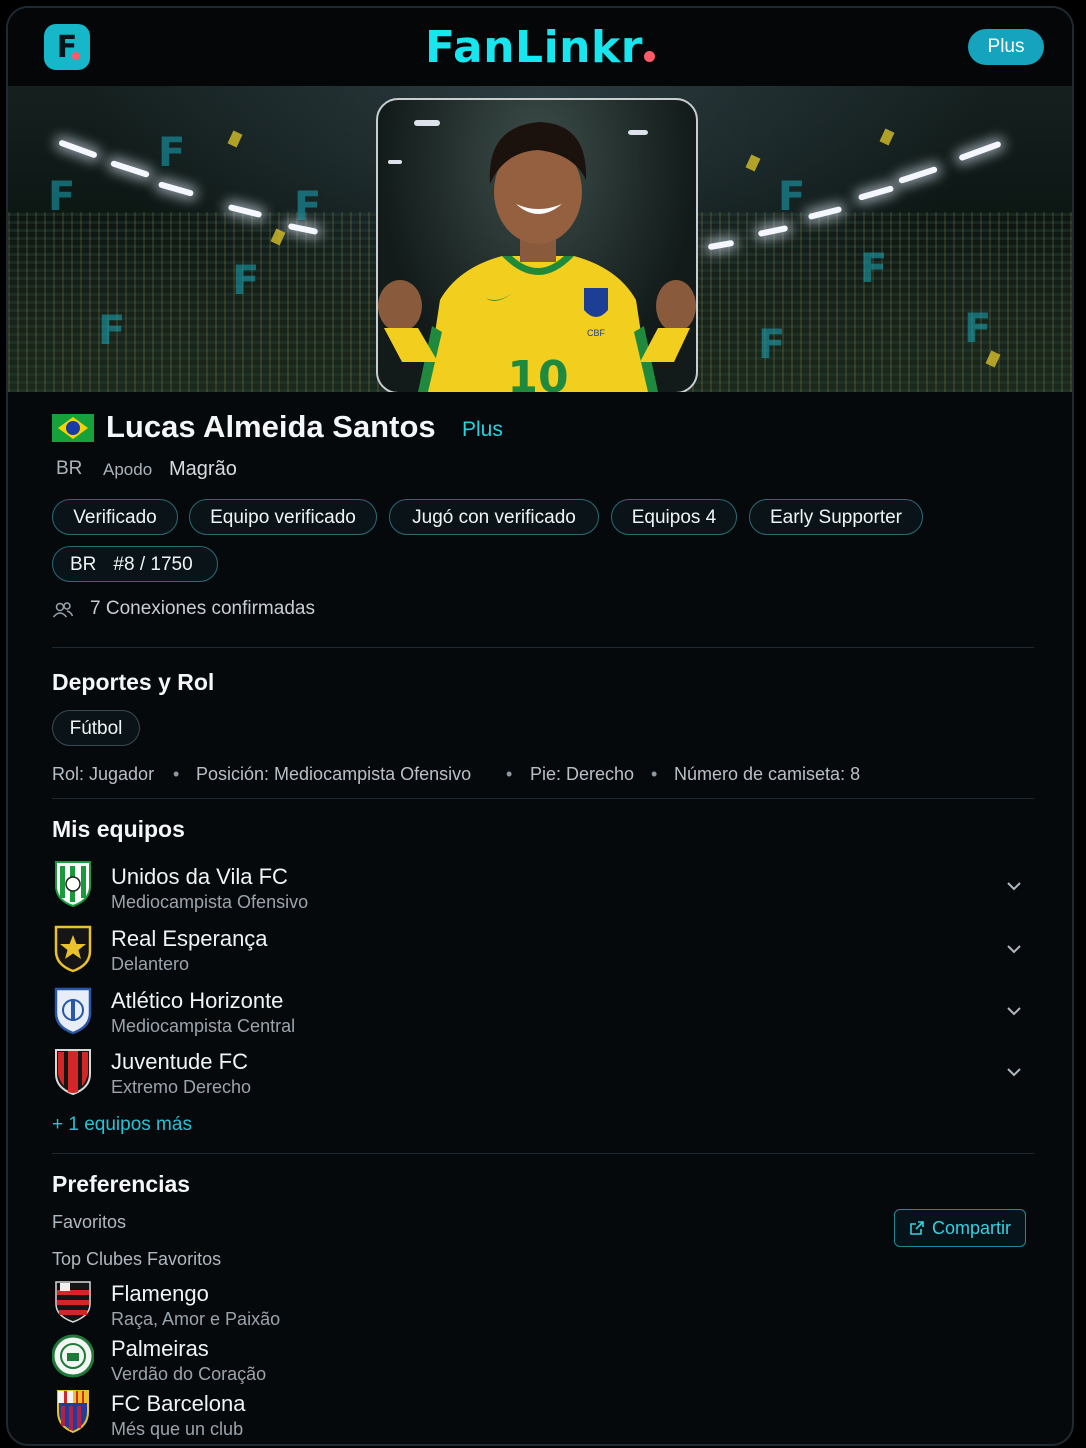 The image size is (1086, 1448). I want to click on brand-wordmark: FanLinkr, so click(540, 47).